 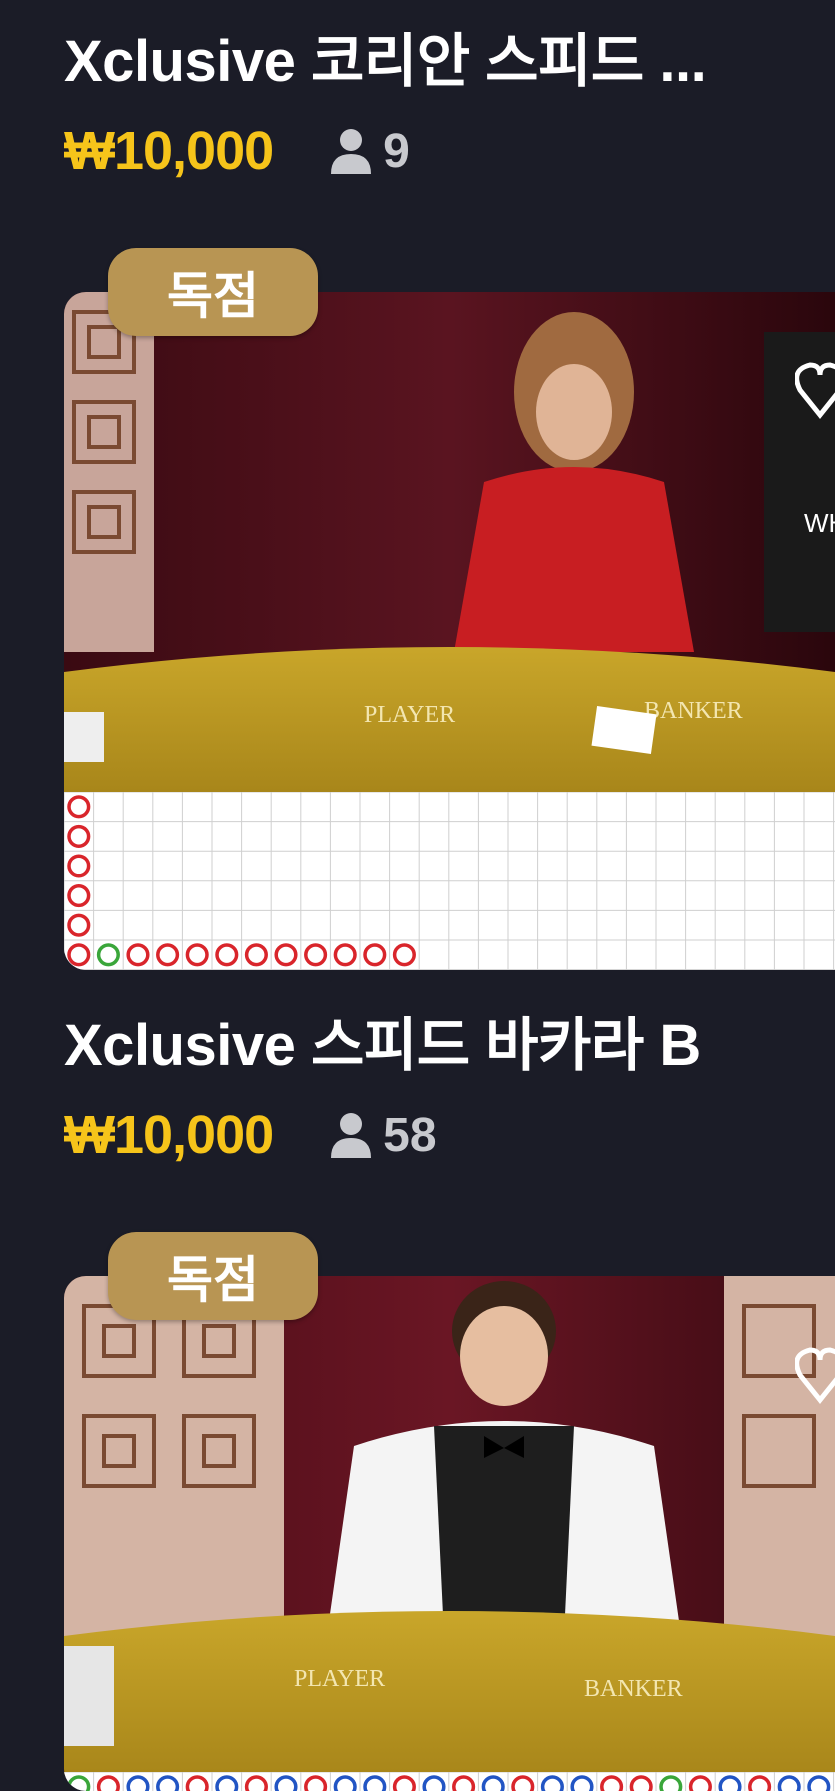 I want to click on player-count: 58, so click(x=383, y=1135).